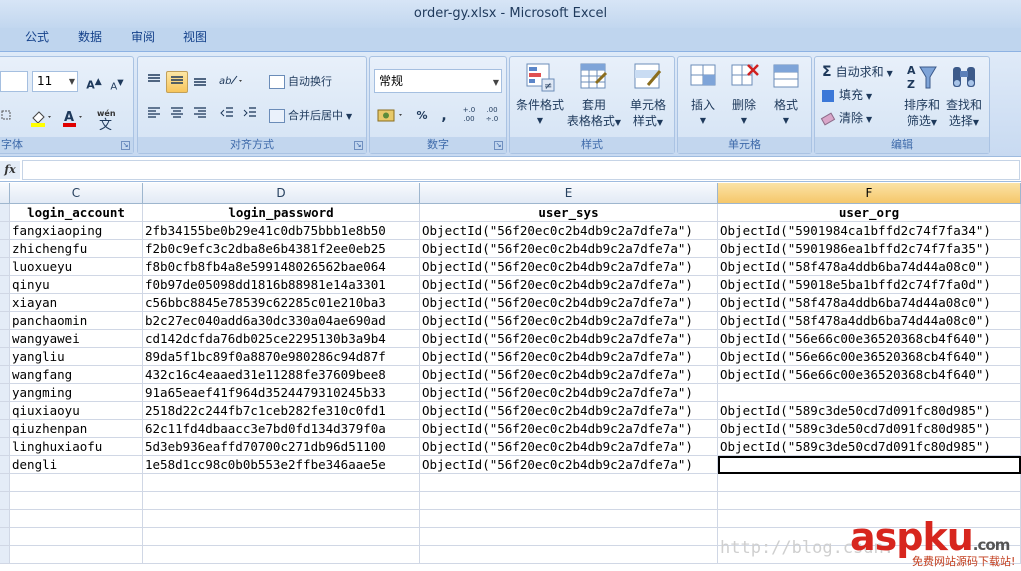 This screenshot has width=1021, height=571. I want to click on number-format-combo: 常规 ▼, so click(438, 81).